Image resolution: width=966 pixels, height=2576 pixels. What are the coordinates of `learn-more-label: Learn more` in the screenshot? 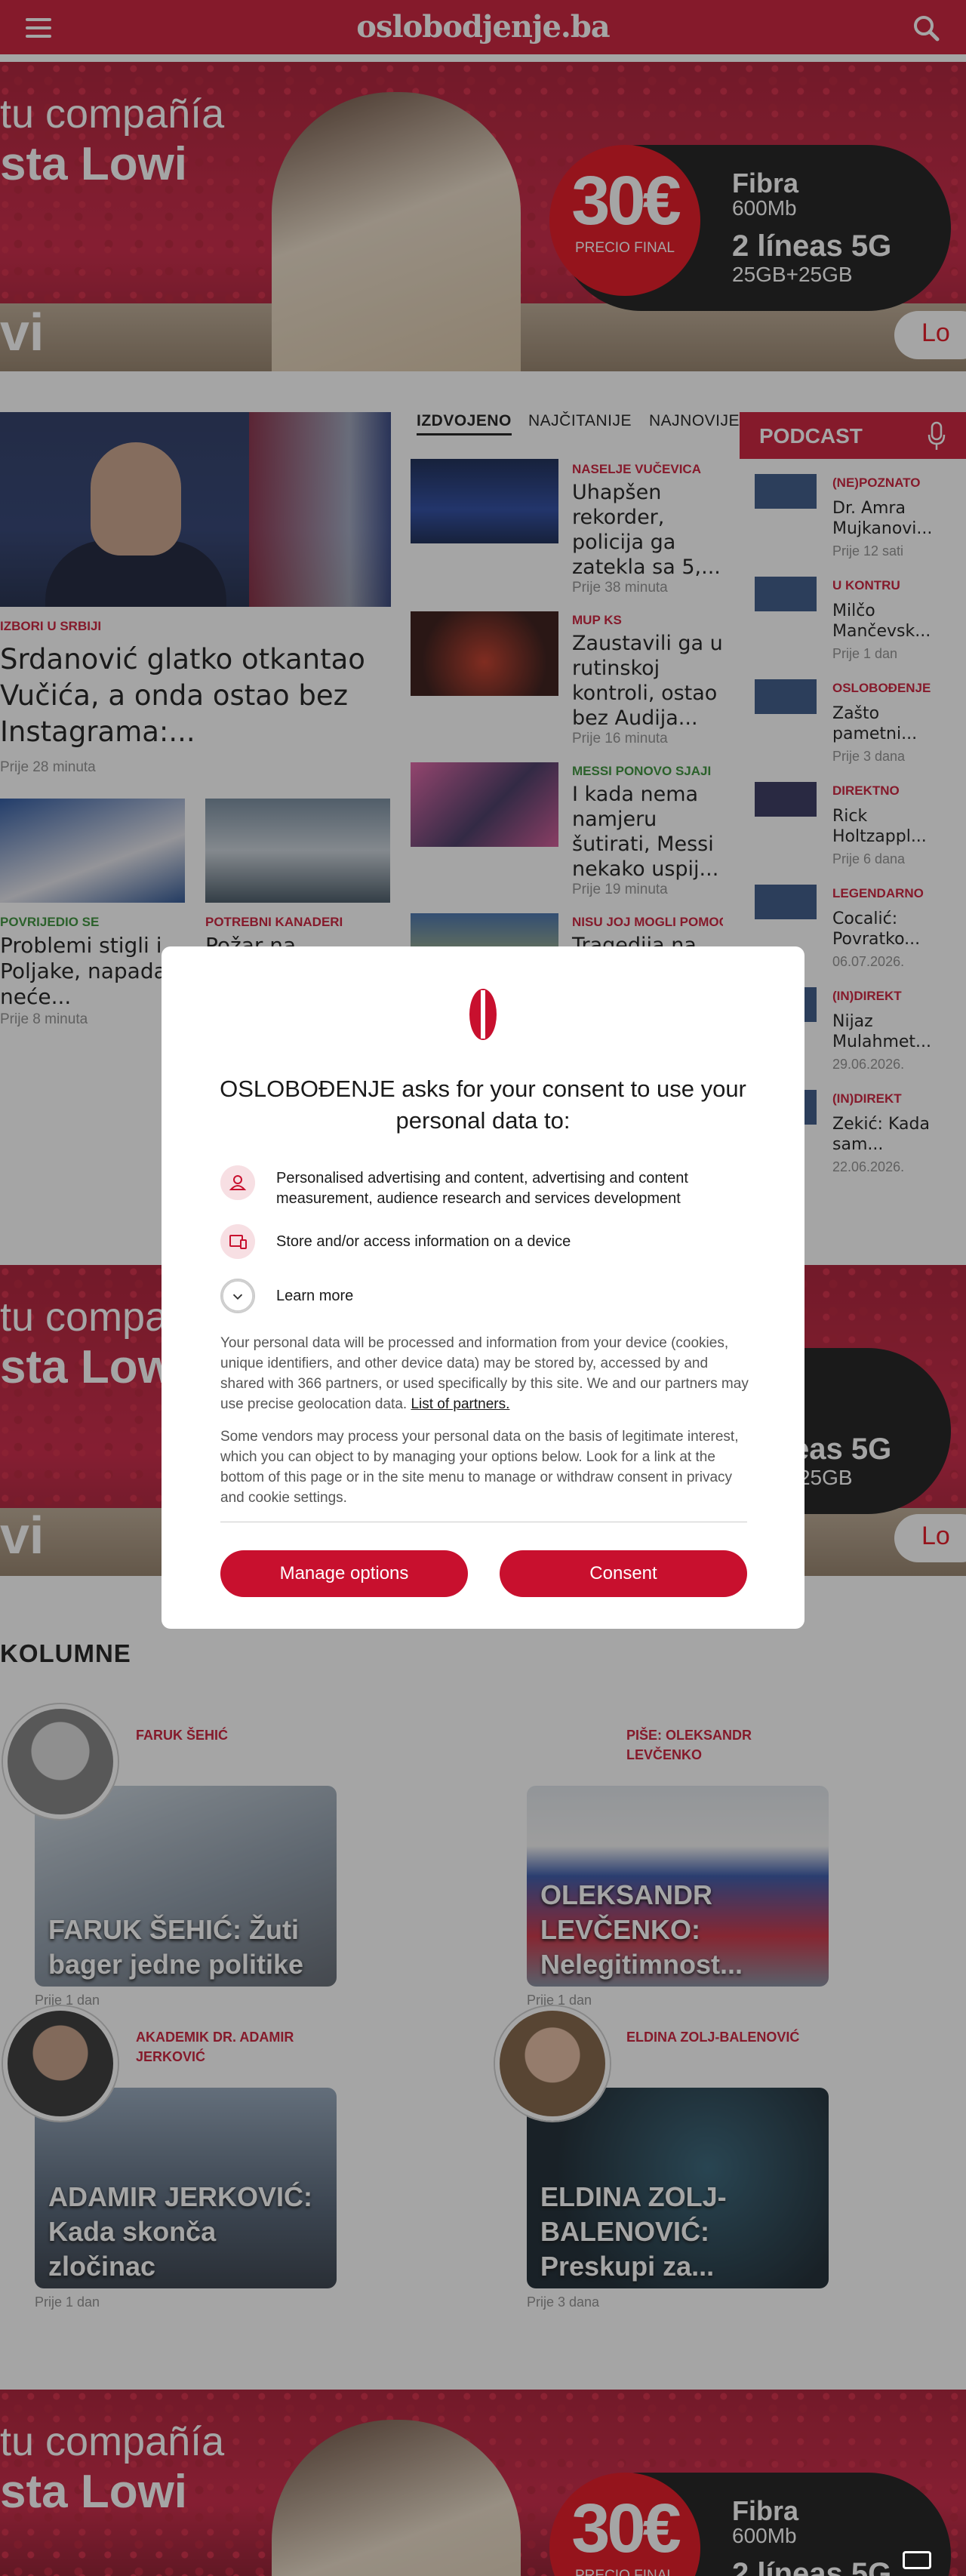 It's located at (517, 1296).